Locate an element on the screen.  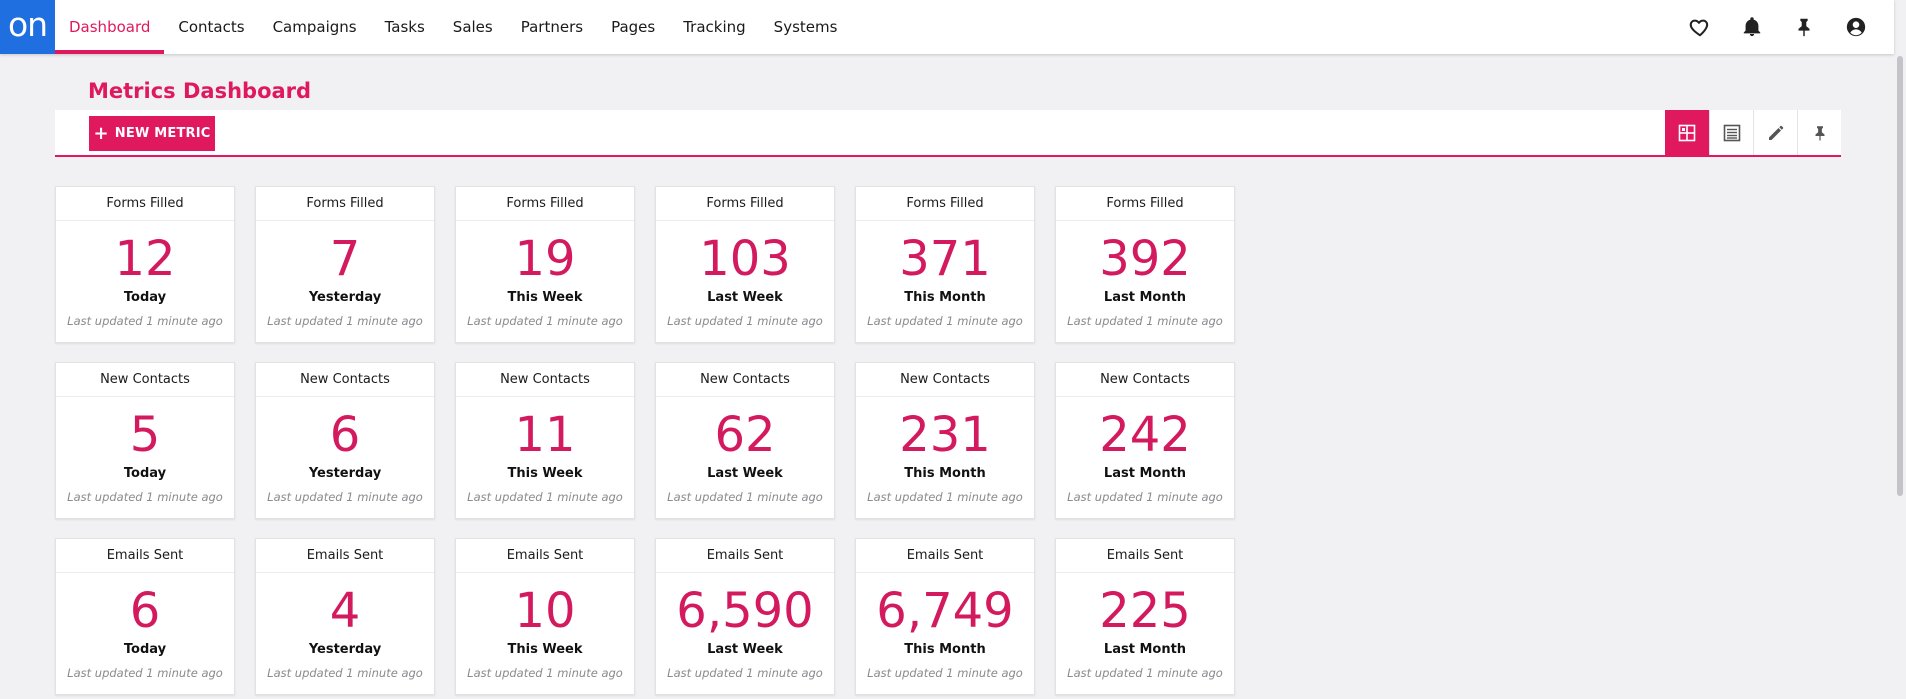
grid-view-icon is located at coordinates (1687, 132).